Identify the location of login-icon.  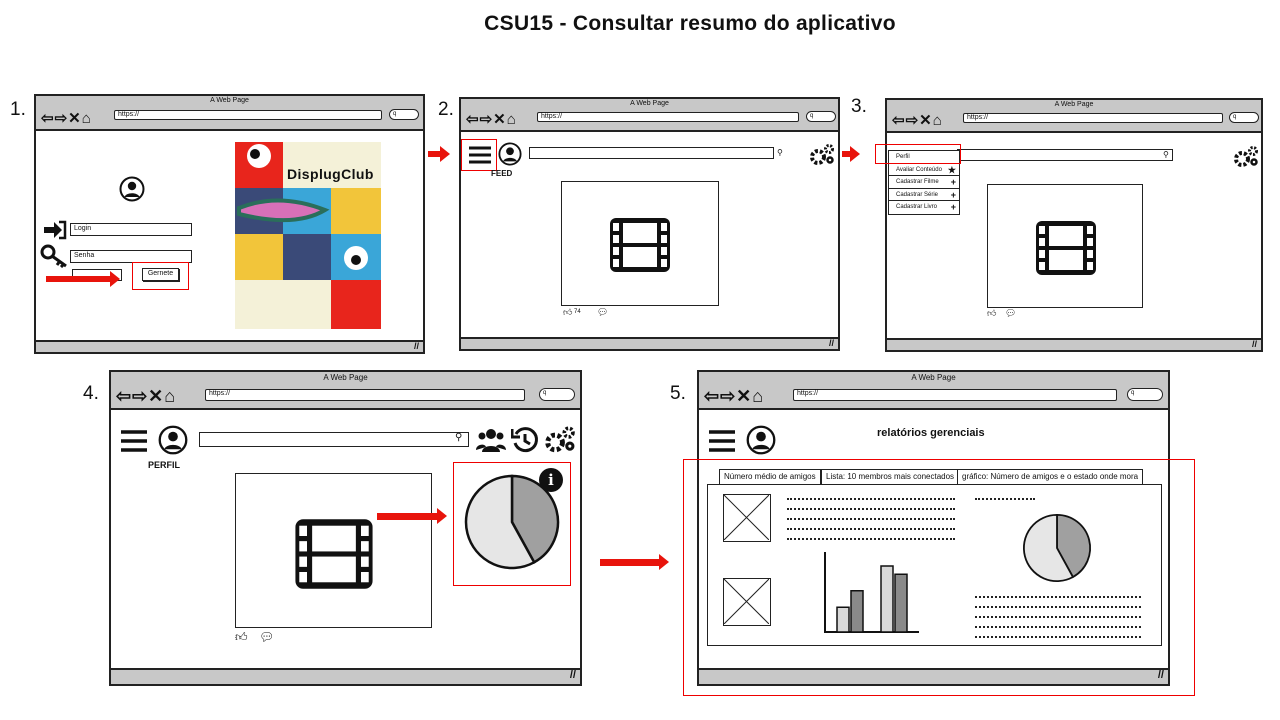
(55, 232).